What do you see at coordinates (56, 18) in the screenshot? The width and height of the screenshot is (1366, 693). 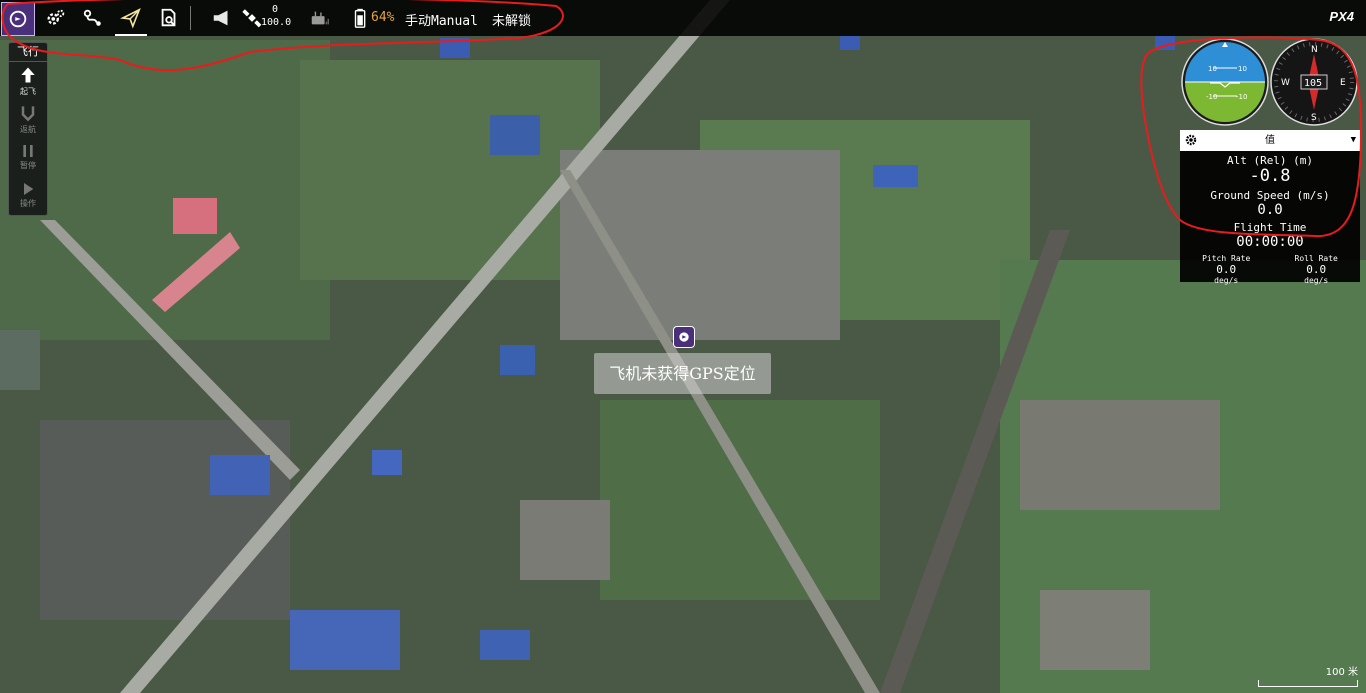 I see `settings-gear-icon` at bounding box center [56, 18].